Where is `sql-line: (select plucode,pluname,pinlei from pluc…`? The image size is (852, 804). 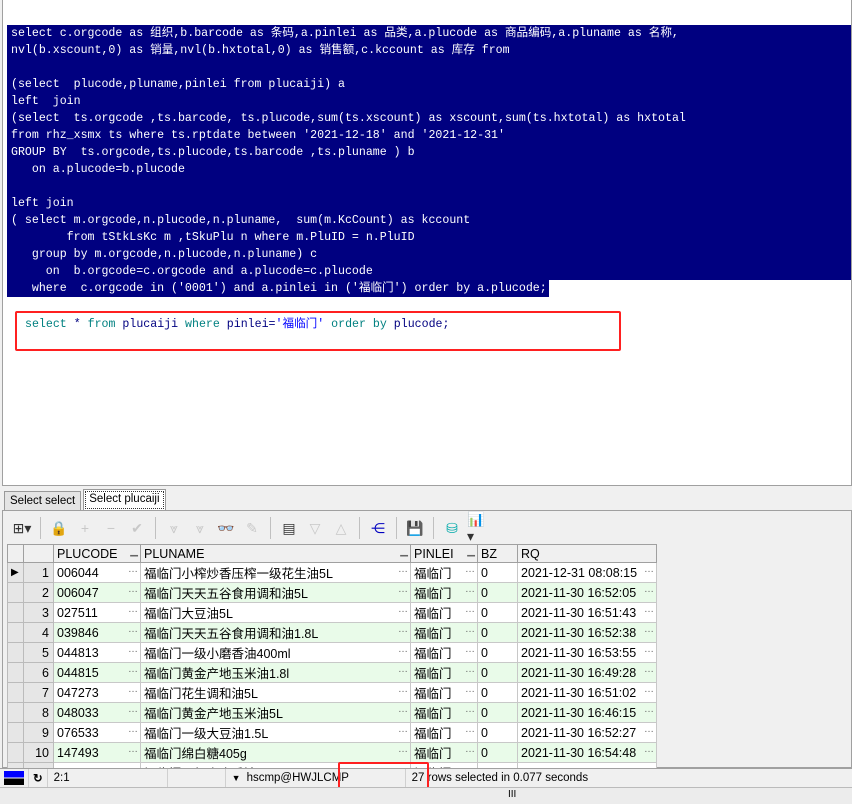 sql-line: (select plucode,pluname,pinlei from pluc… is located at coordinates (429, 84).